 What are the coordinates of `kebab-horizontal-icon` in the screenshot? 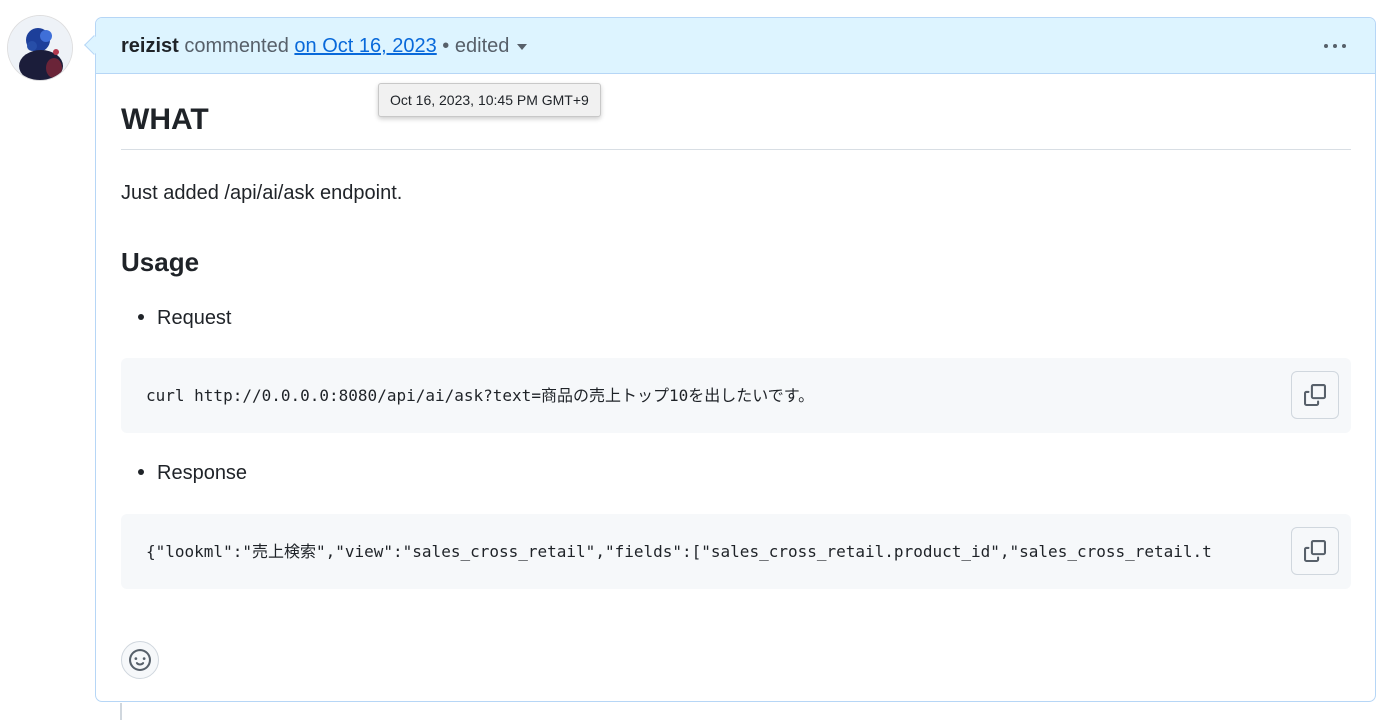 It's located at (1335, 46).